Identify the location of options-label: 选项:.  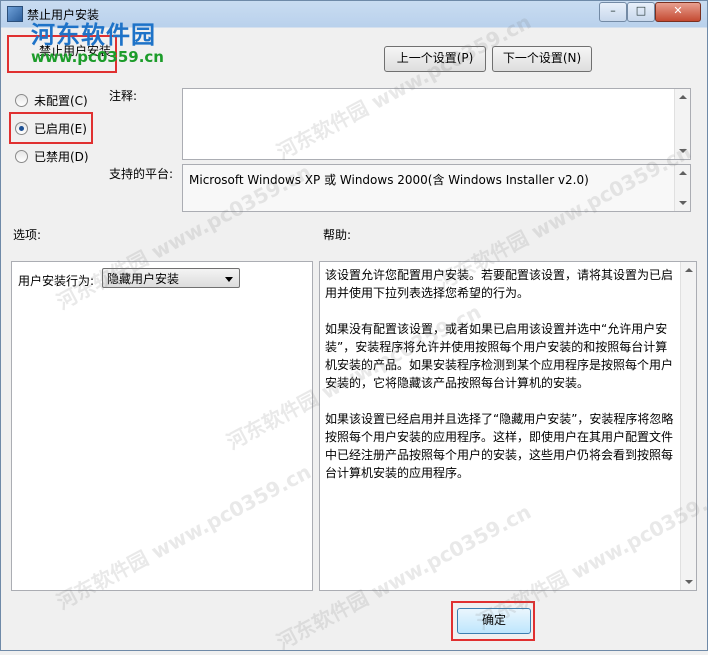
(27, 235).